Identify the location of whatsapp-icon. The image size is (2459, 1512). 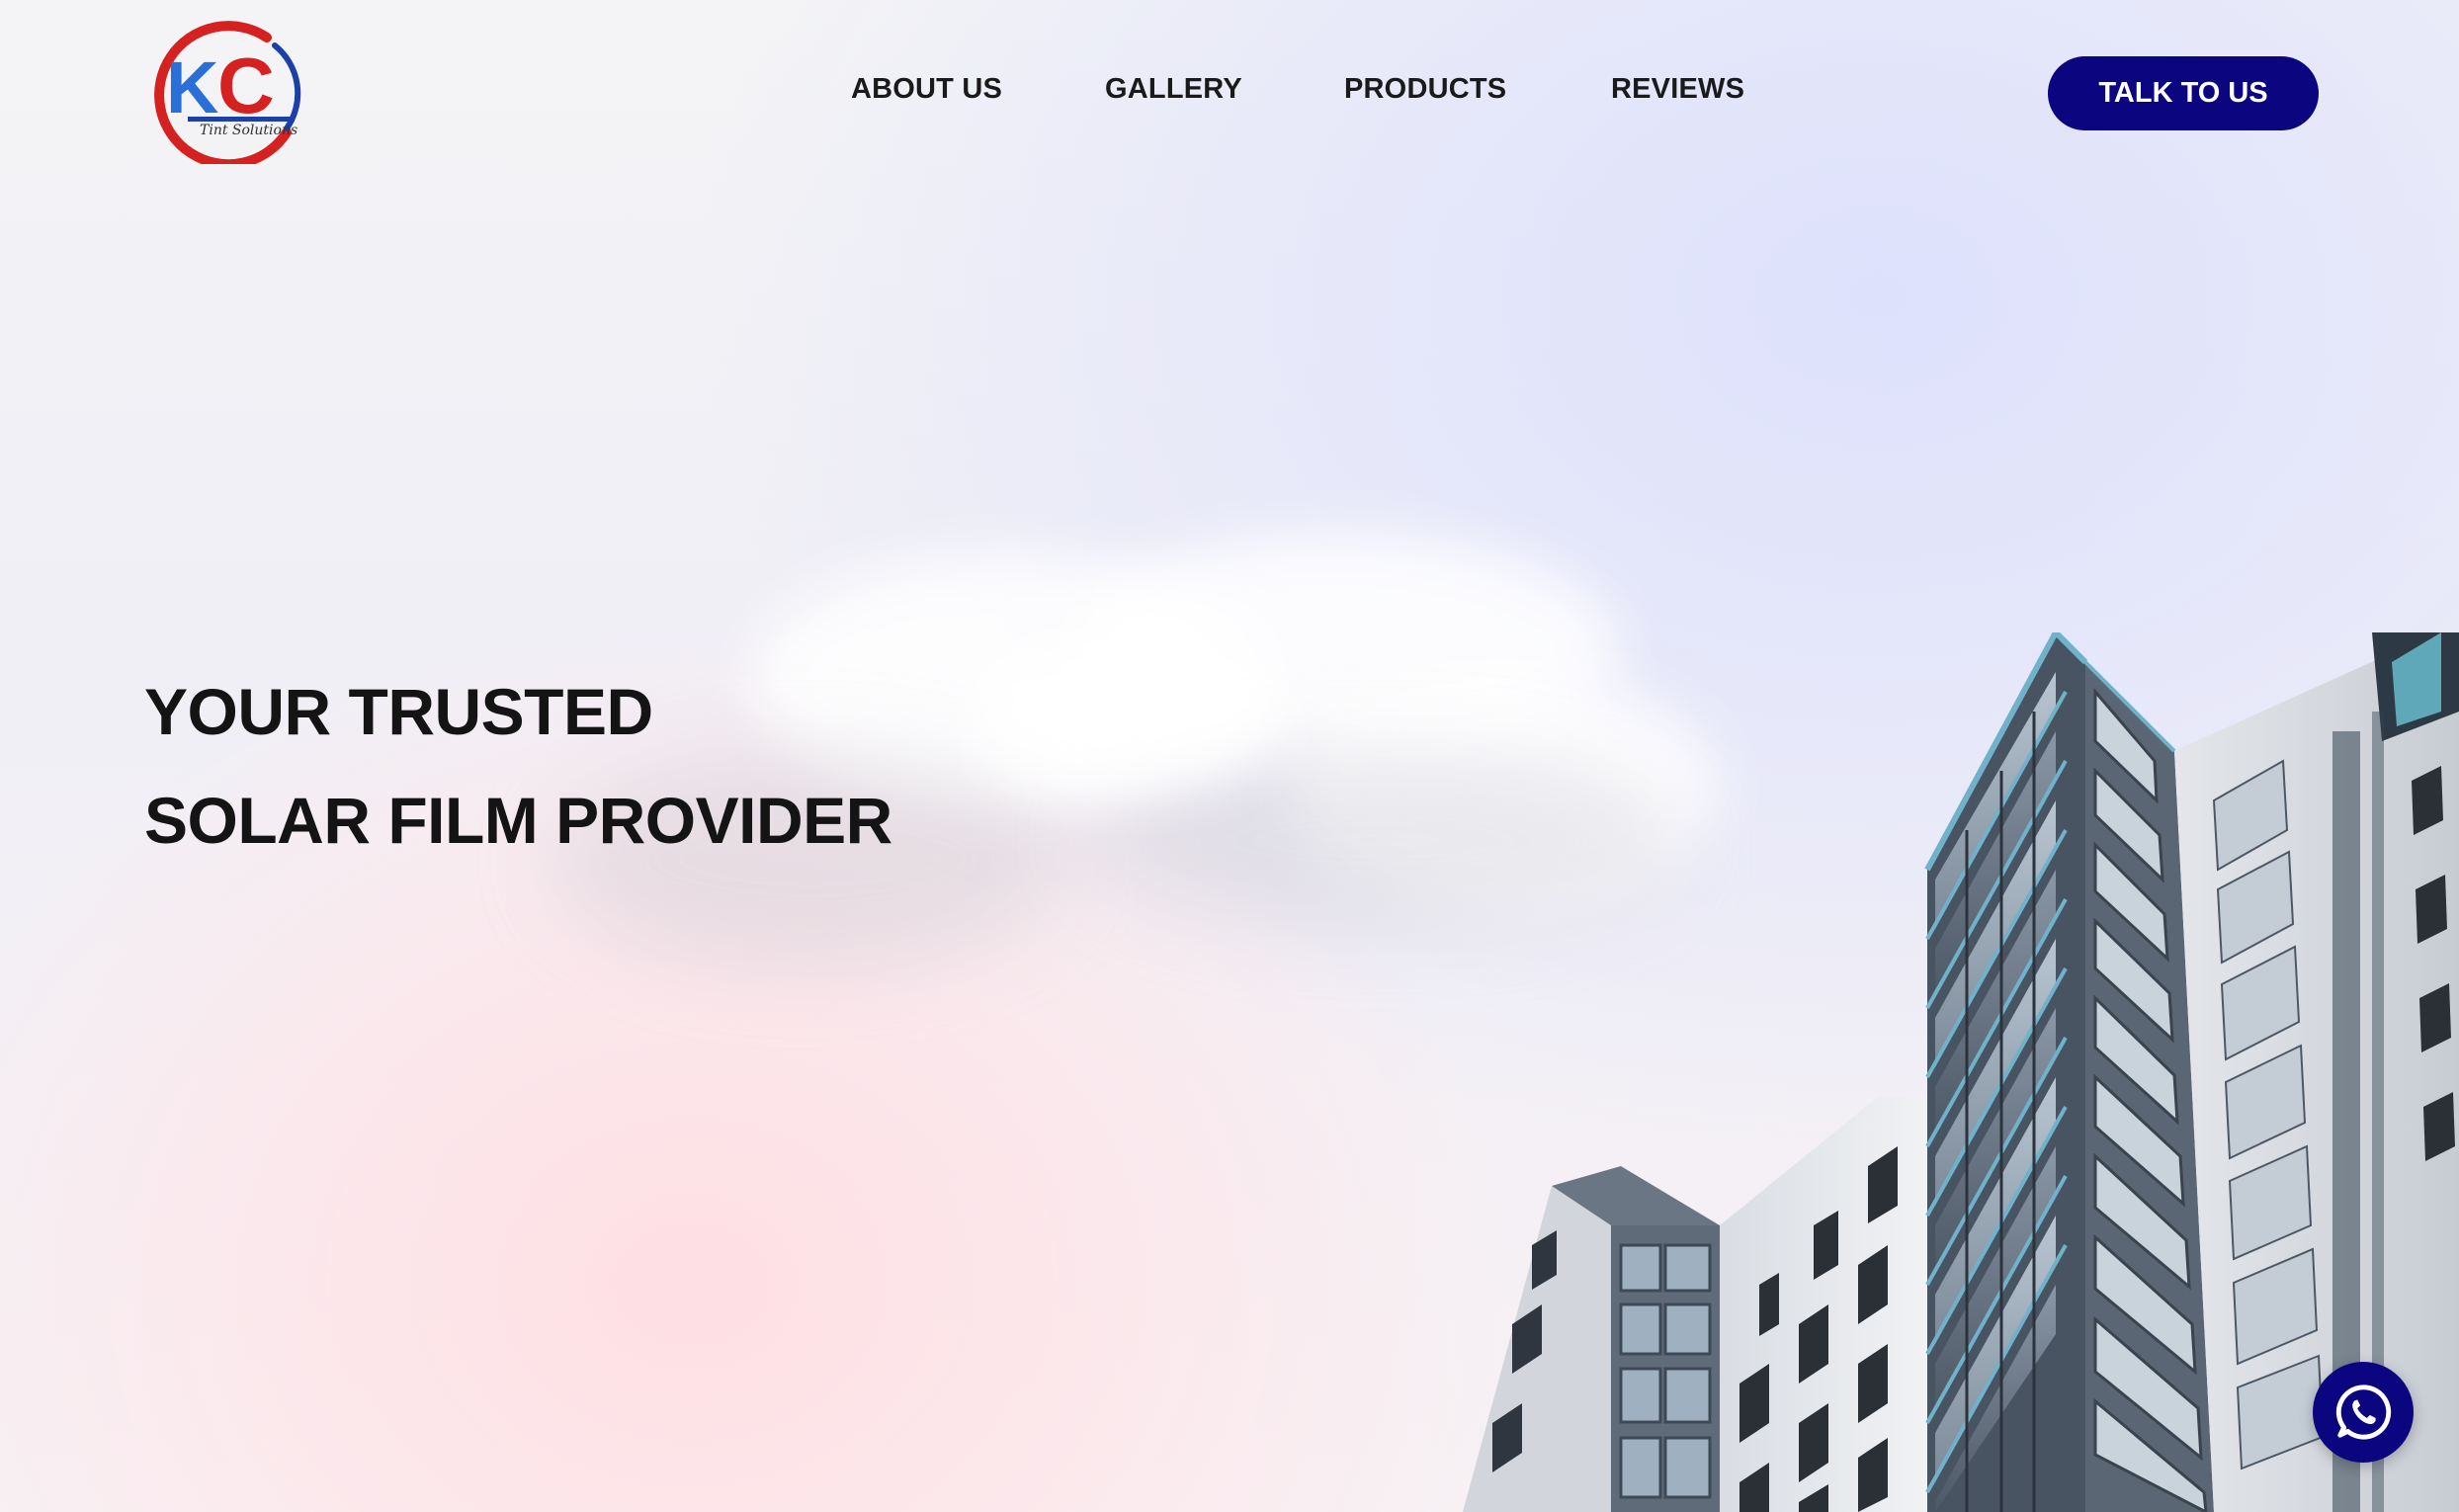
(2363, 1412).